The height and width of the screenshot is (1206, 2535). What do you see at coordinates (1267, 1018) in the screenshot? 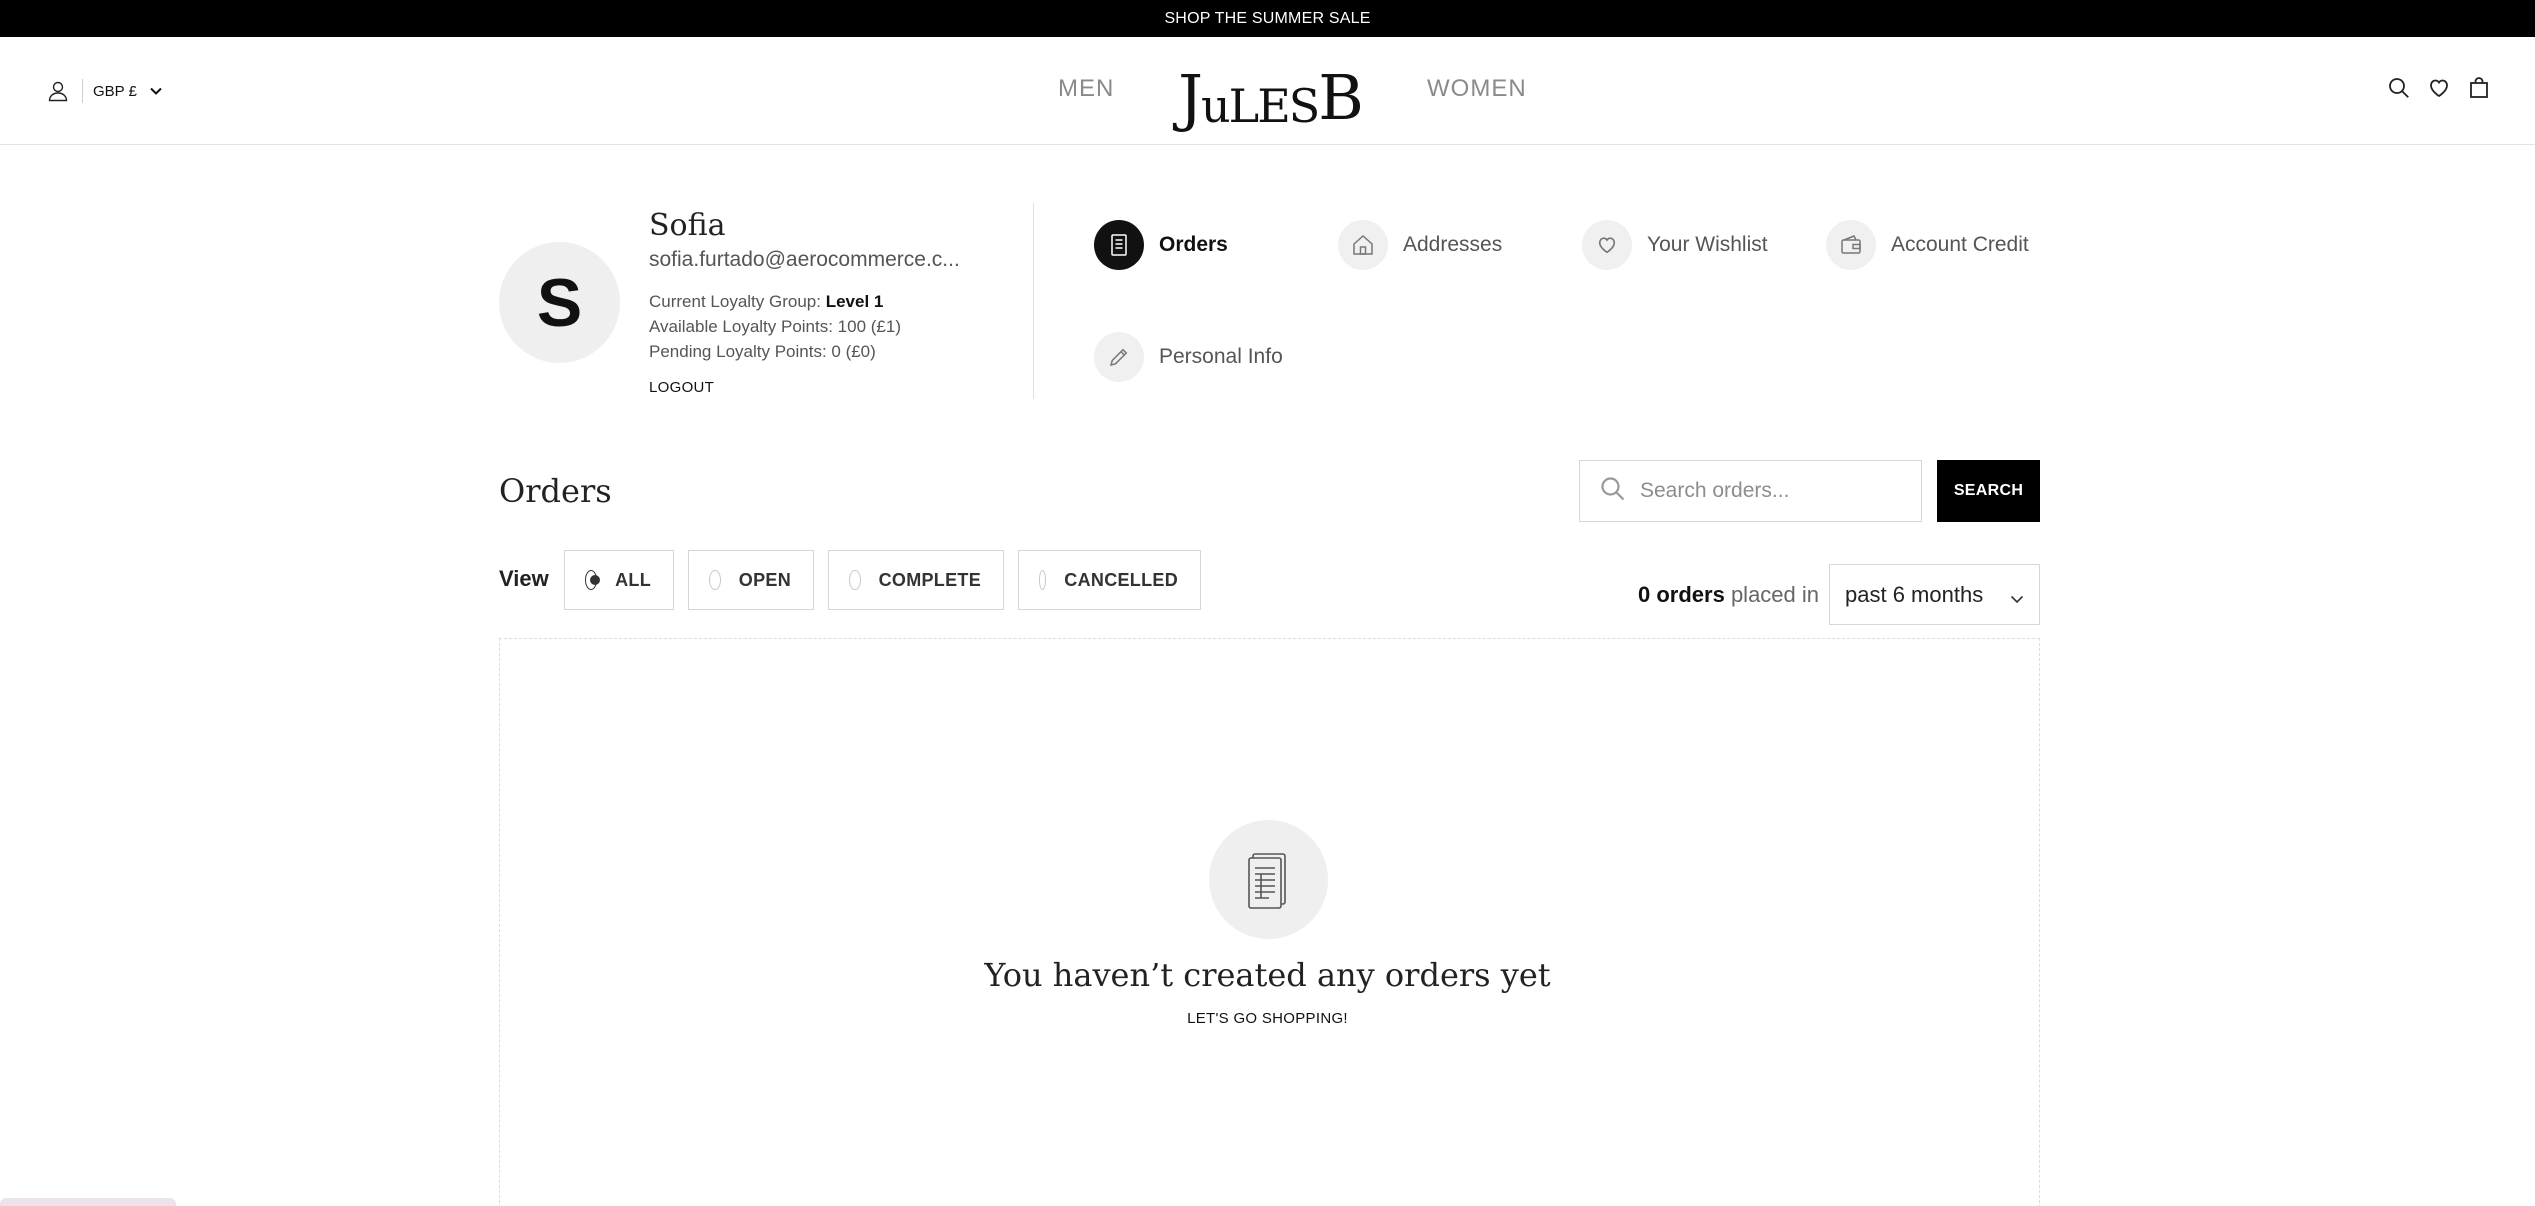
I see `shop-now-link: LET'S GO SHOPPING!` at bounding box center [1267, 1018].